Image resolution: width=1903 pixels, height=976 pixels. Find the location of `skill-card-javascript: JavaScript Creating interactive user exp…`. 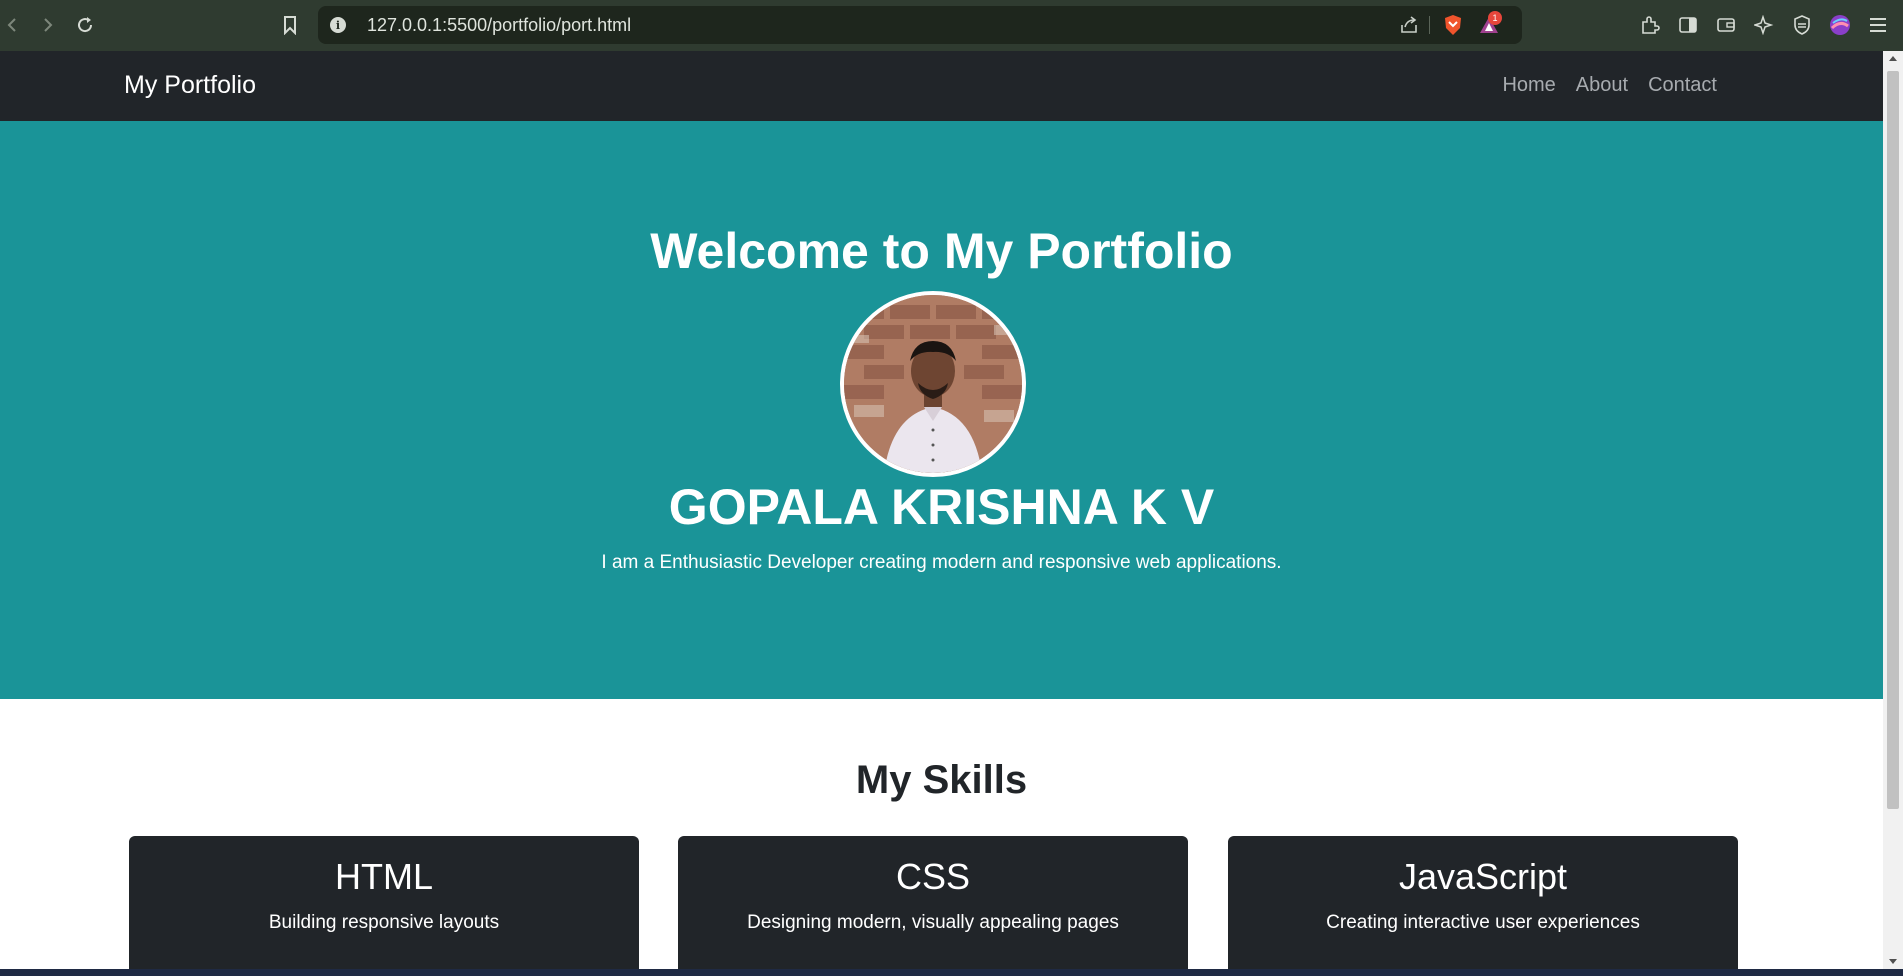

skill-card-javascript: JavaScript Creating interactive user exp… is located at coordinates (1483, 902).